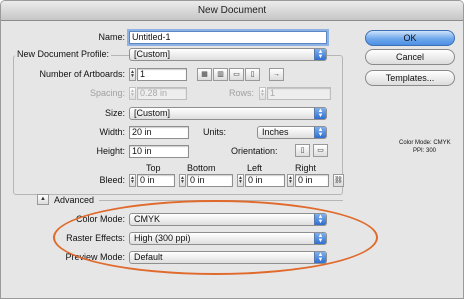 This screenshot has height=299, width=464. Describe the element at coordinates (132, 93) in the screenshot. I see `spacing-stepper: ▲ ▼` at that location.